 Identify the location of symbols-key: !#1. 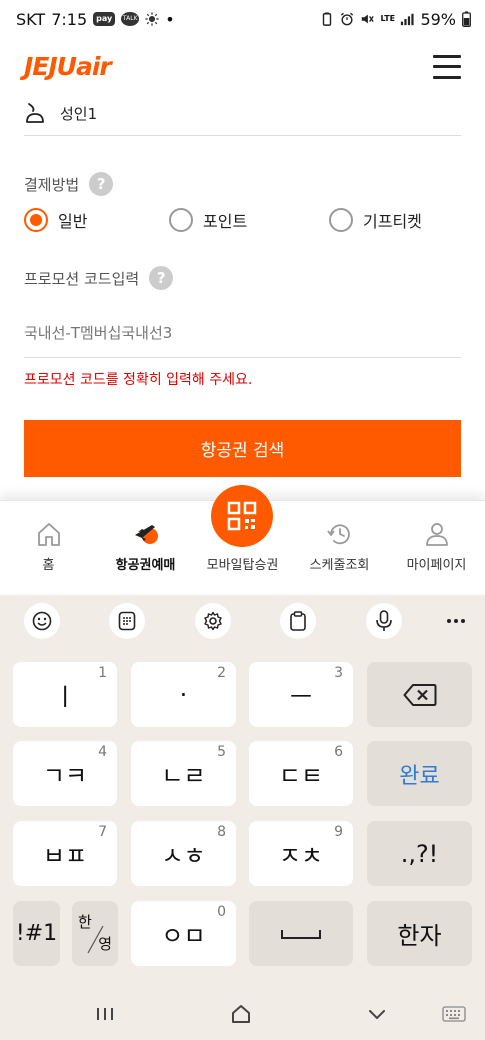
(36, 933).